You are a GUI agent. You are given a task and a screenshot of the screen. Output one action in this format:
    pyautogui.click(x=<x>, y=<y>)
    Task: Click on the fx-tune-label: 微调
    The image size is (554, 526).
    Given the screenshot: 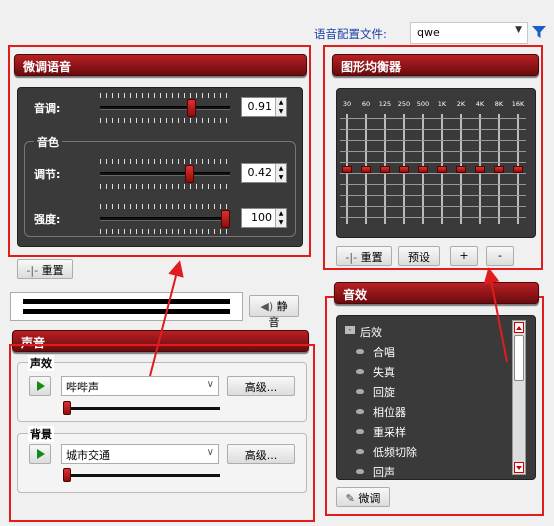 What is the action you would take?
    pyautogui.click(x=369, y=498)
    